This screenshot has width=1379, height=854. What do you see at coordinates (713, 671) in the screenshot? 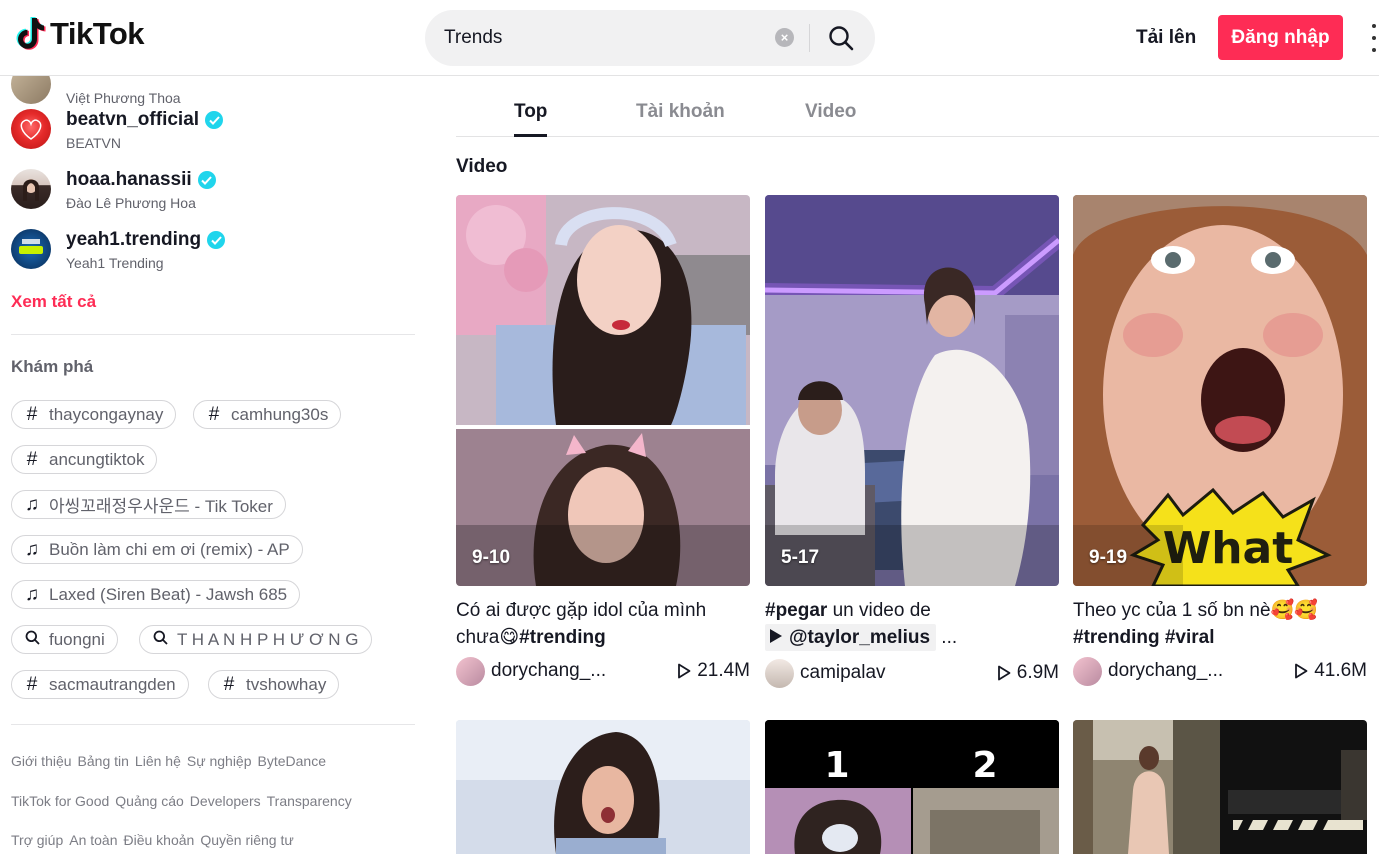
I see `view-count: 21.4M` at bounding box center [713, 671].